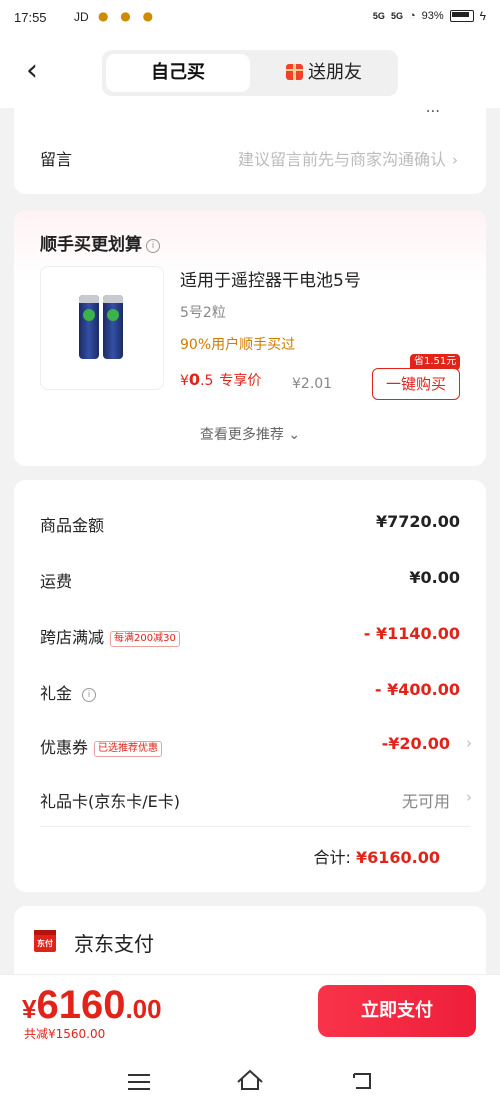  What do you see at coordinates (461, 16) in the screenshot?
I see `battery-icon` at bounding box center [461, 16].